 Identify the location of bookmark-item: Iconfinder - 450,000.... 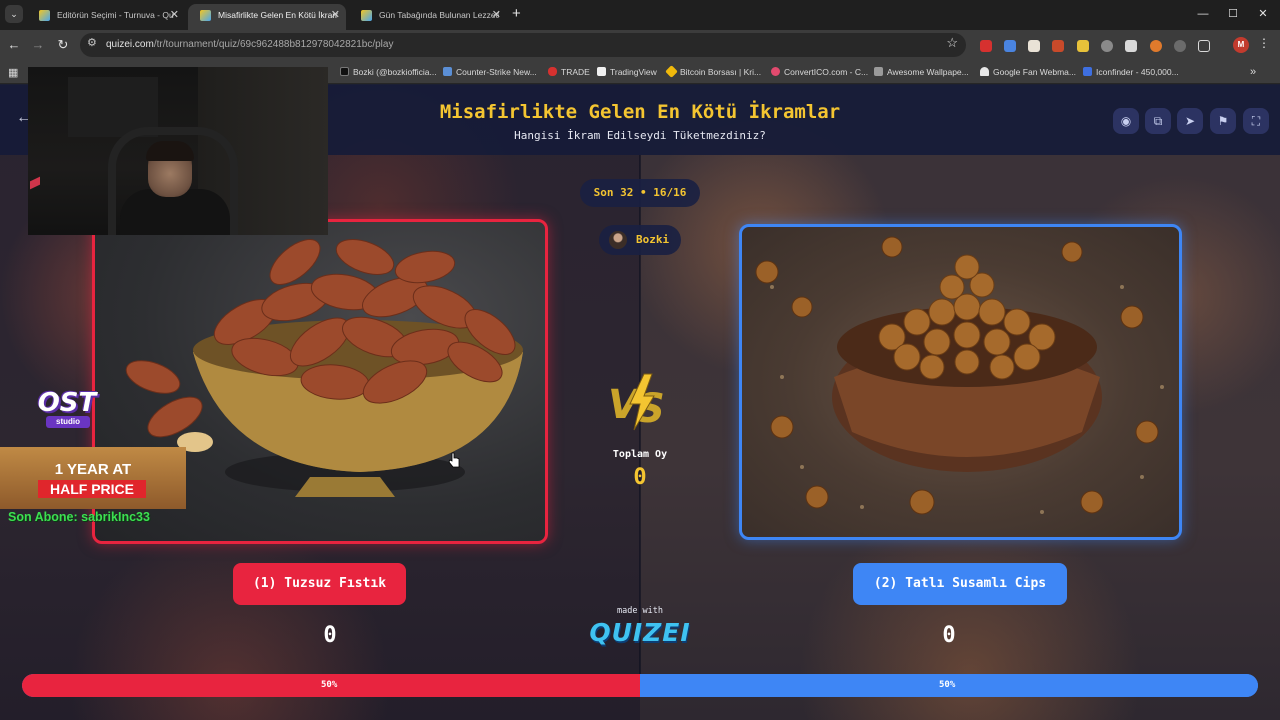
(1131, 72).